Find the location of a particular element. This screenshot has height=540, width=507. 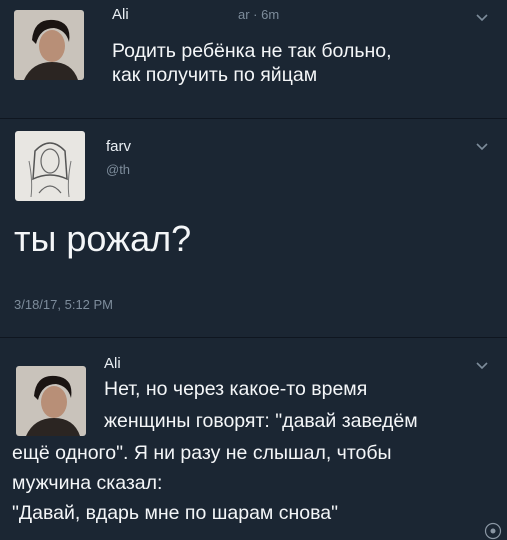

tweet-text-line: Нет, но через какое-то время is located at coordinates (236, 389).